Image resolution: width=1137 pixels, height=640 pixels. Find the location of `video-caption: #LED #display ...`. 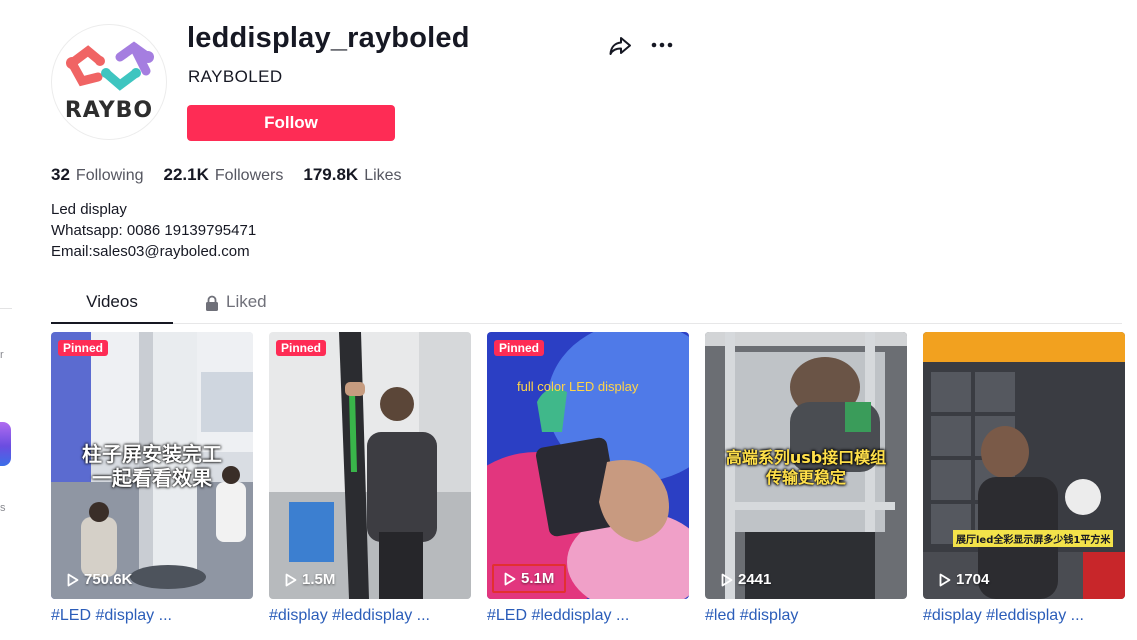

video-caption: #LED #display ... is located at coordinates (152, 616).